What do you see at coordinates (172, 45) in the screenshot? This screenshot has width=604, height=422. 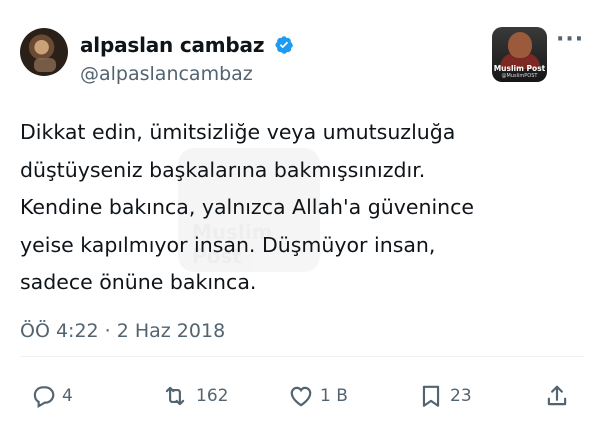 I see `author-display-name: alpaslan cambaz` at bounding box center [172, 45].